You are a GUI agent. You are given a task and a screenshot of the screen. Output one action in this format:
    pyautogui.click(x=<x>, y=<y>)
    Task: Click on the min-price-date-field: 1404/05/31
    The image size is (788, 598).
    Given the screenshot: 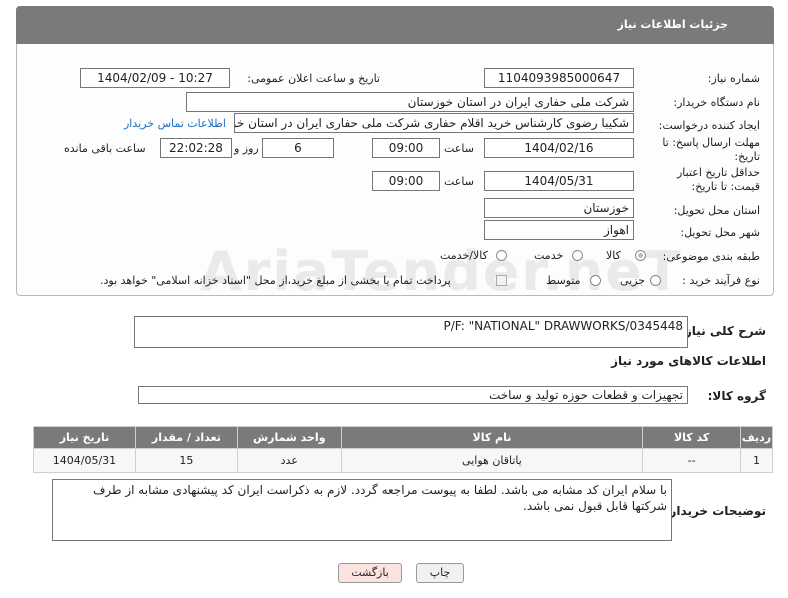 What is the action you would take?
    pyautogui.click(x=559, y=181)
    